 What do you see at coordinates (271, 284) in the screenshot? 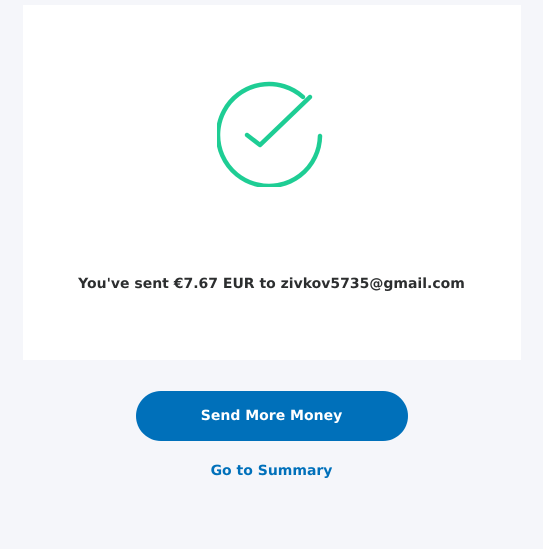
I see `confirmation-message: You've sent €7.67 EUR to zivkov5735@gmail.com` at bounding box center [271, 284].